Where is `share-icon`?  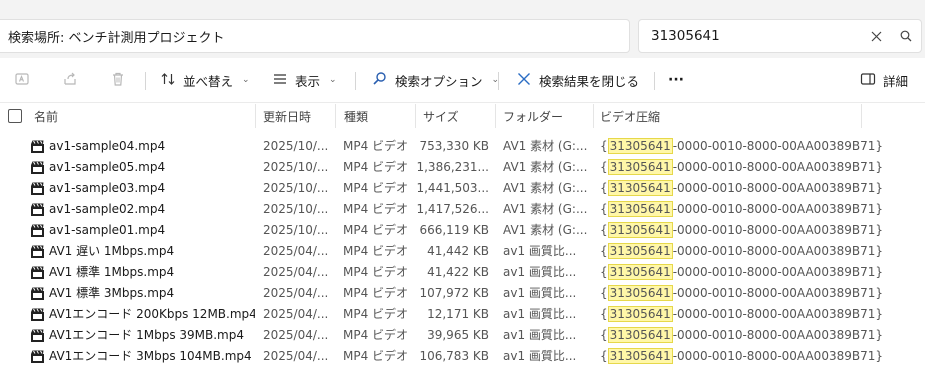 share-icon is located at coordinates (70, 80).